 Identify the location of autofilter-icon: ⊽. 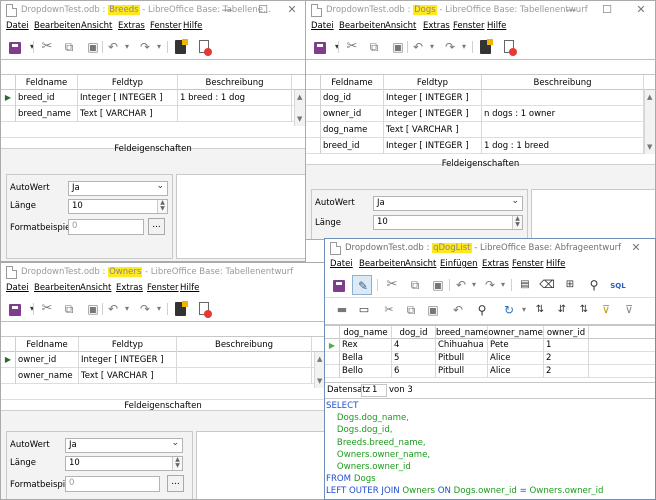
(606, 310).